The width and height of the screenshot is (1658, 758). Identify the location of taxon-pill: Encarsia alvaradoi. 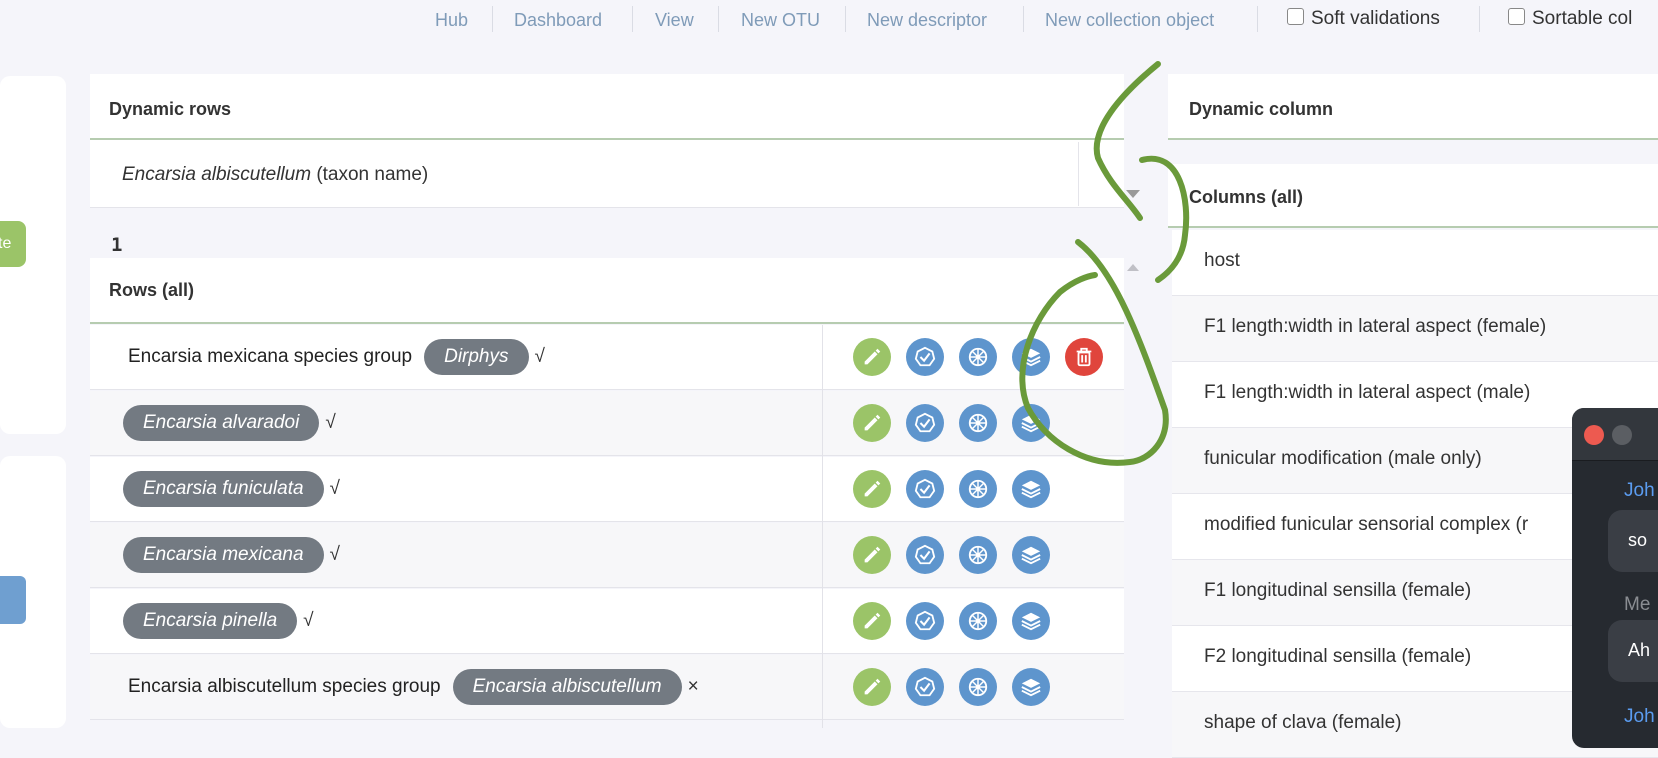
(221, 423).